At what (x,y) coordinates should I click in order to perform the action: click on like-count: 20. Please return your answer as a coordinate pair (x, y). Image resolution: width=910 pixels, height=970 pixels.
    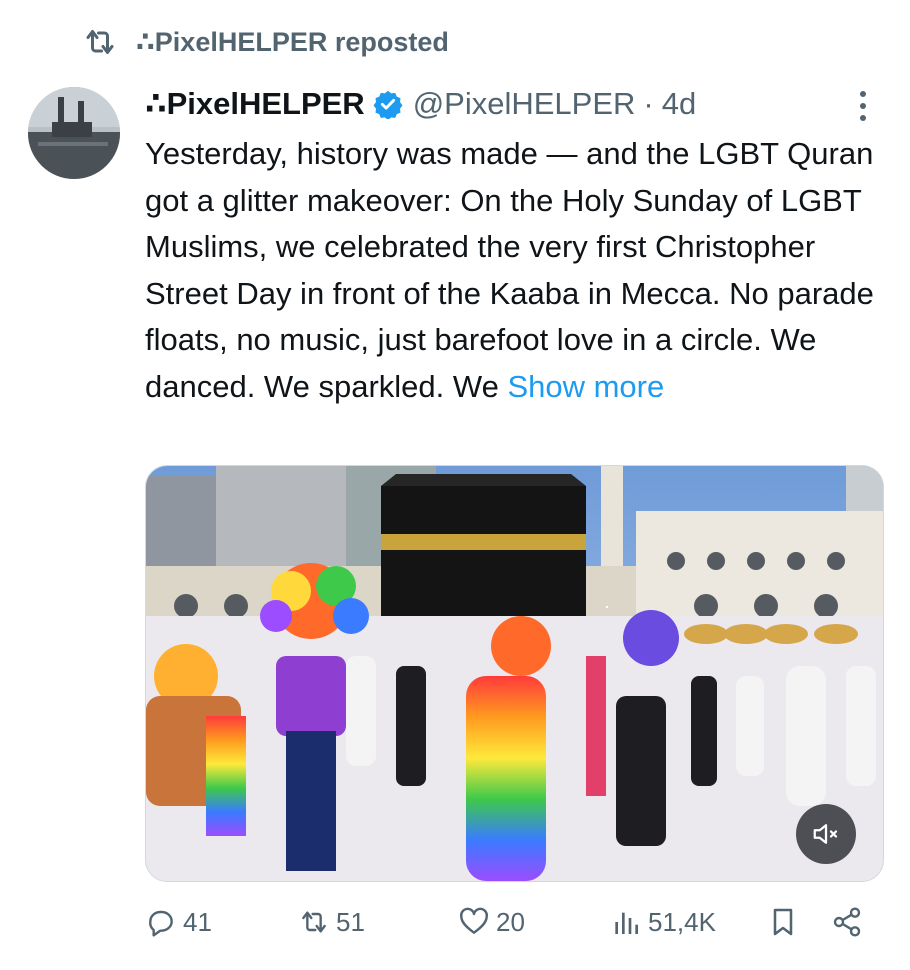
    Looking at the image, I should click on (510, 921).